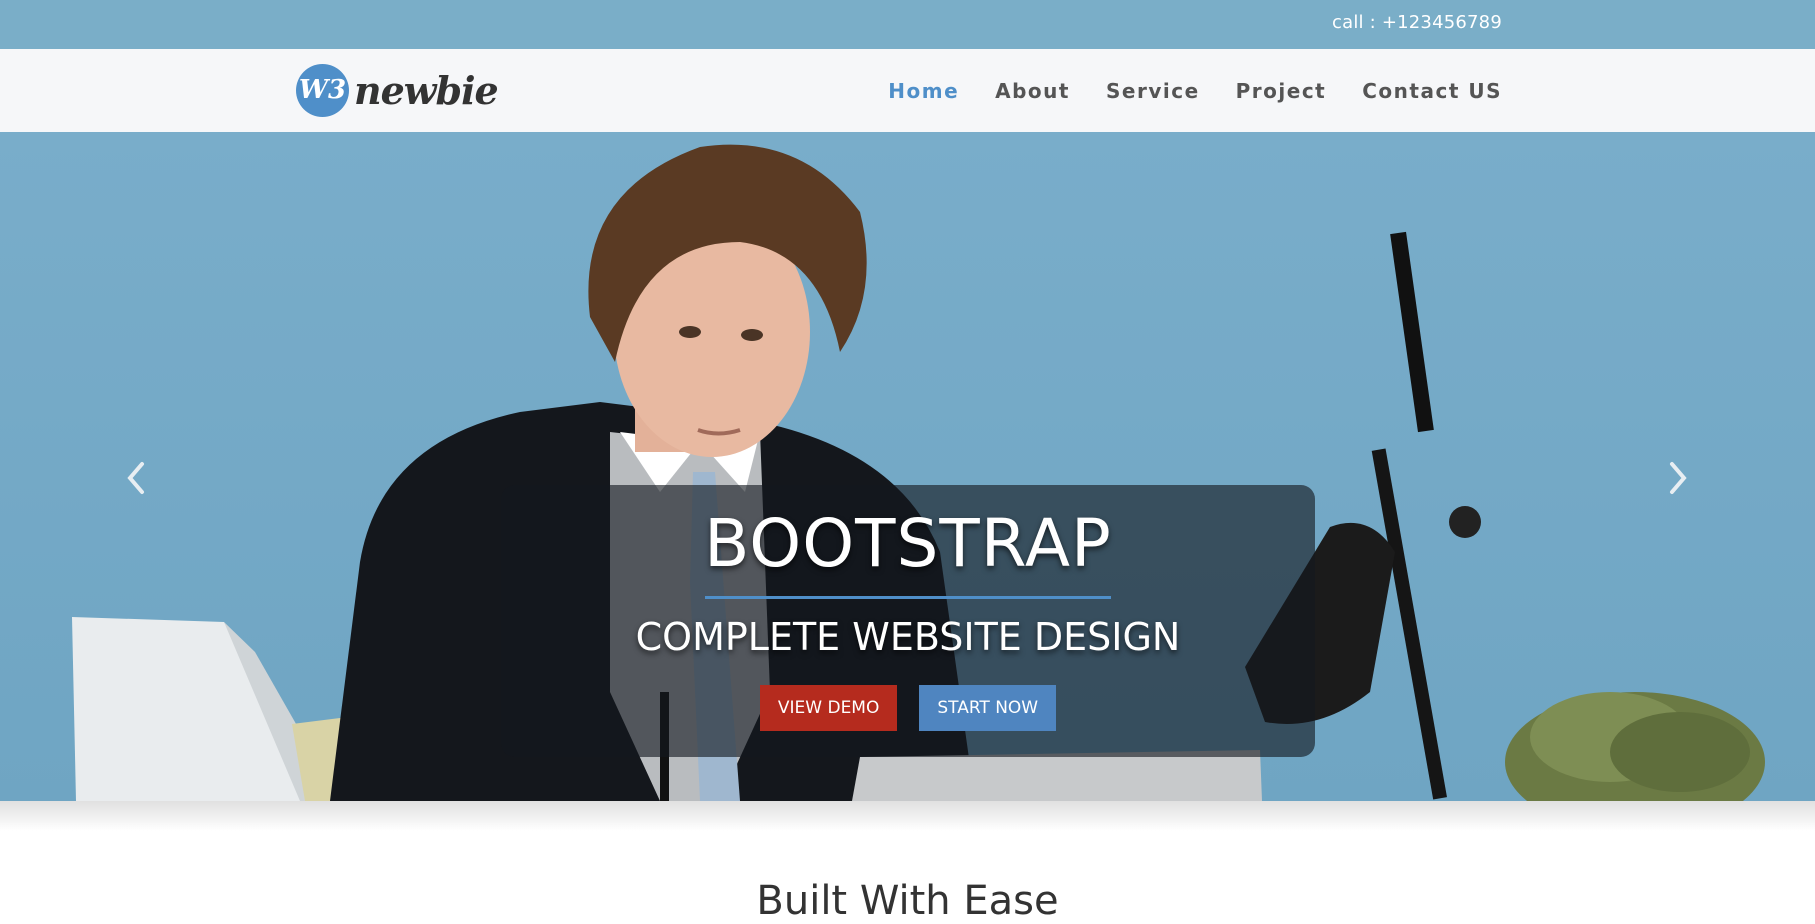 The width and height of the screenshot is (1815, 924). I want to click on logo-badge-icon: W3, so click(322, 90).